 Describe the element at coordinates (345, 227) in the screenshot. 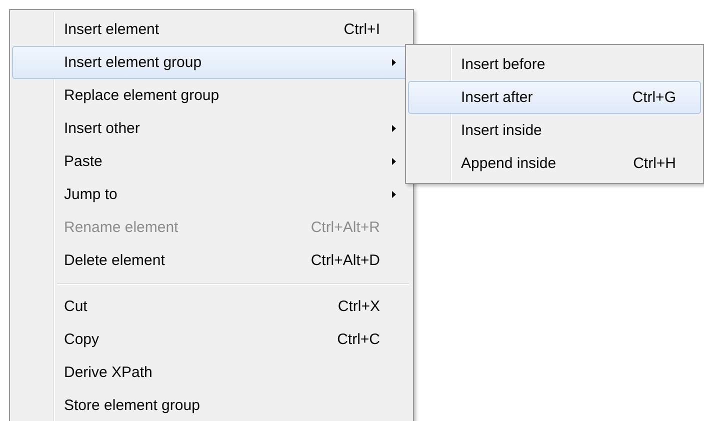

I see `shortcut-text: Ctrl+Alt+R` at that location.